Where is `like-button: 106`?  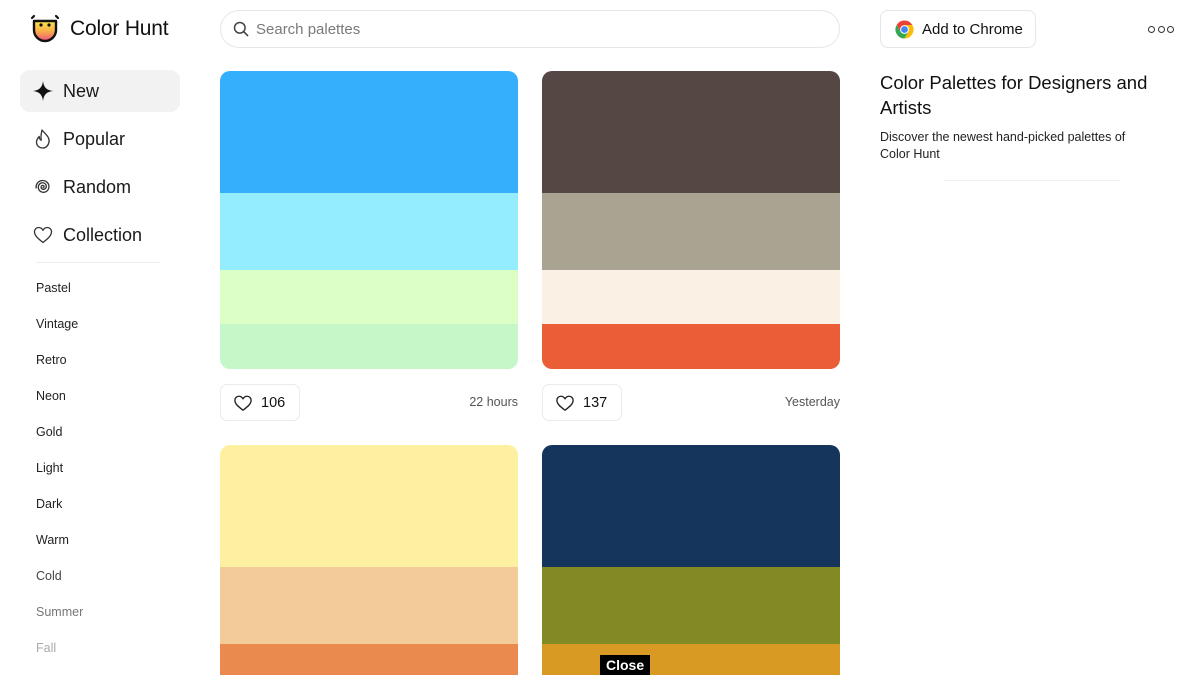
like-button: 106 is located at coordinates (260, 402).